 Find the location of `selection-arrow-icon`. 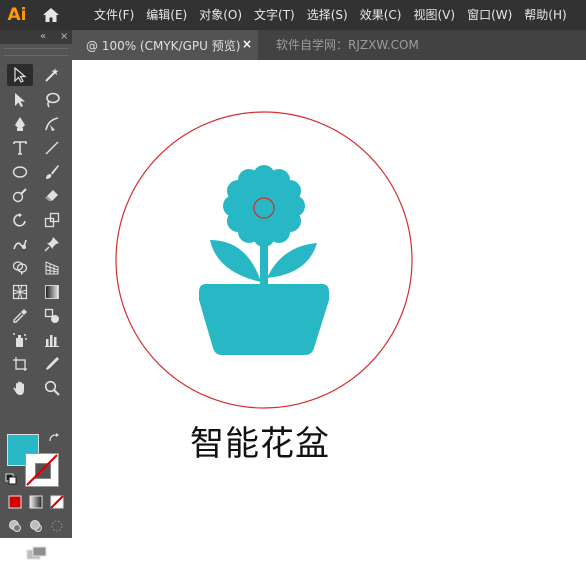

selection-arrow-icon is located at coordinates (20, 75).